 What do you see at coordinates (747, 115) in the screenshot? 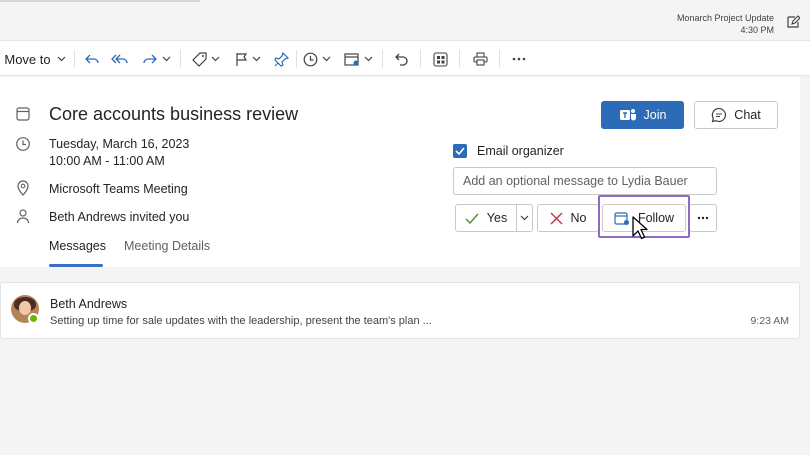
I see `chat-label: Chat` at bounding box center [747, 115].